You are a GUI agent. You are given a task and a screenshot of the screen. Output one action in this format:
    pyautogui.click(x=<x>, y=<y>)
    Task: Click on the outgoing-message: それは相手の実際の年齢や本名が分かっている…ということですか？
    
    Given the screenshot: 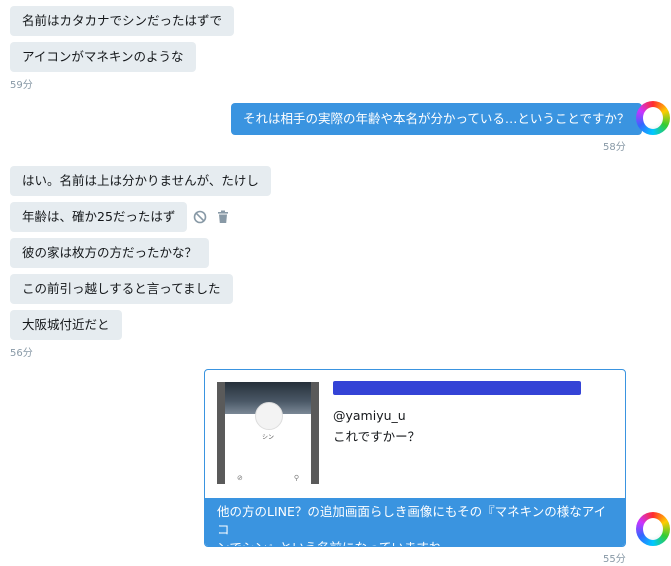 What is the action you would take?
    pyautogui.click(x=436, y=119)
    